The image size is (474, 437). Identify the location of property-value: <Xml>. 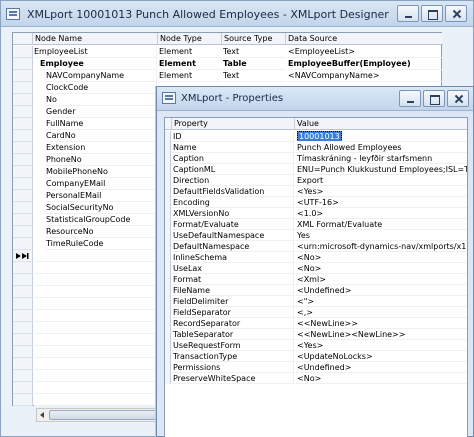
(381, 279).